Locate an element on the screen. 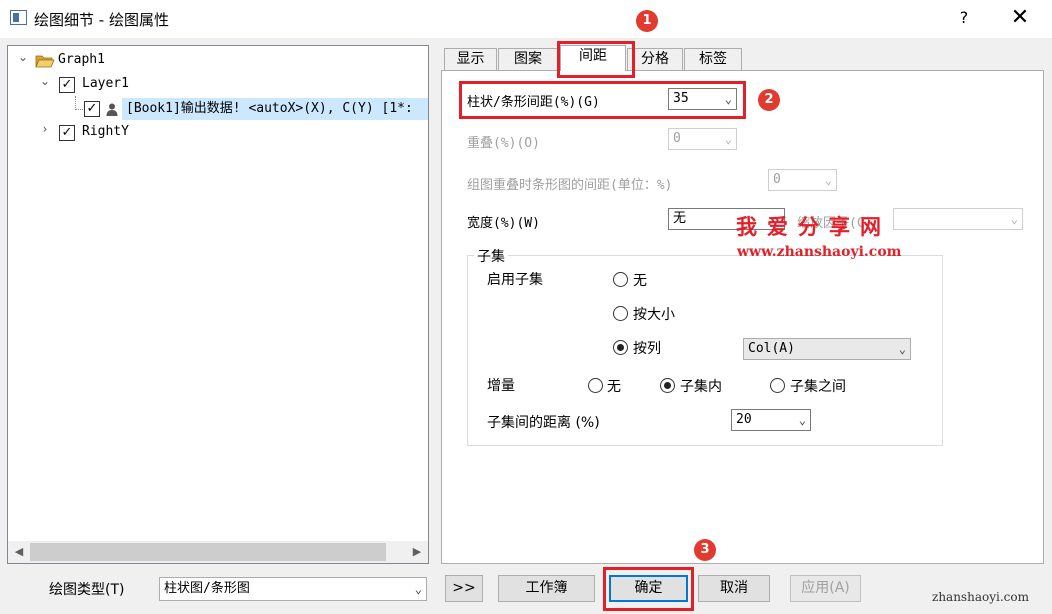 This screenshot has height=614, width=1052. righty-checkbox: ✓ is located at coordinates (67, 133).